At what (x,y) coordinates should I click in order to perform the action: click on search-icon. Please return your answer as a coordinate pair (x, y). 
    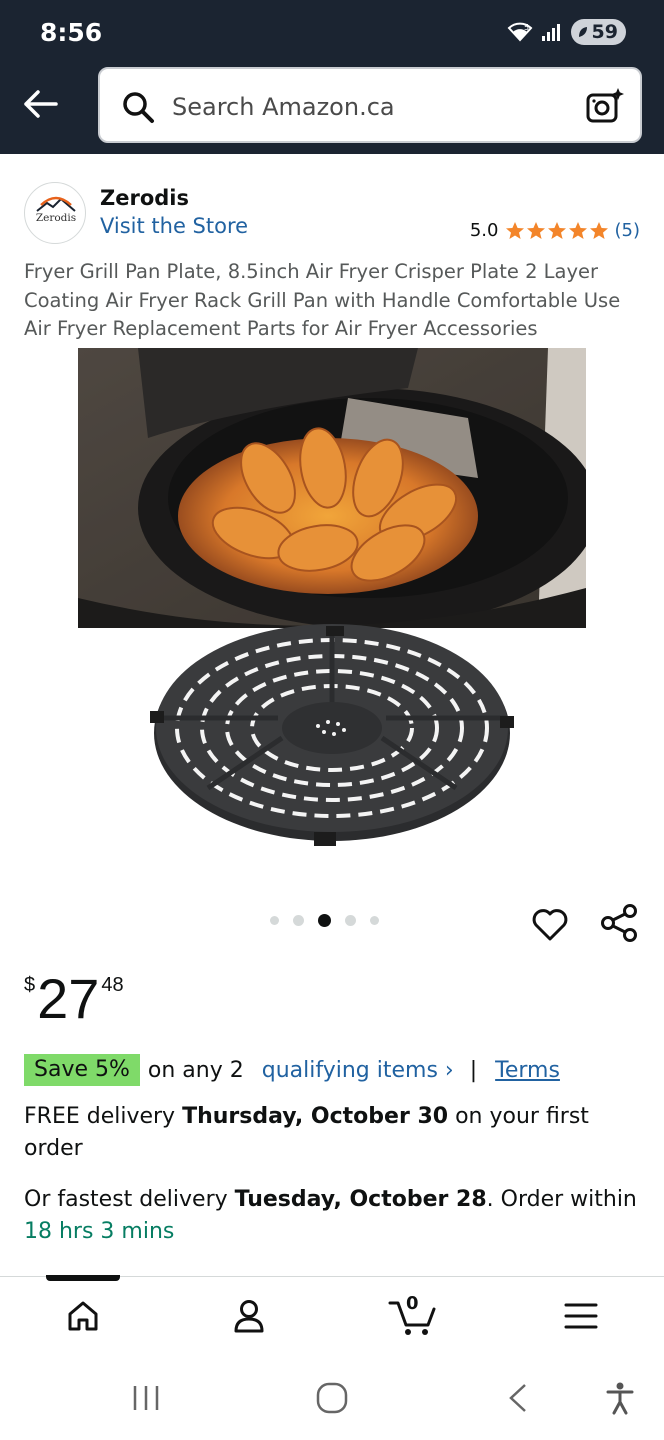
    Looking at the image, I should click on (138, 107).